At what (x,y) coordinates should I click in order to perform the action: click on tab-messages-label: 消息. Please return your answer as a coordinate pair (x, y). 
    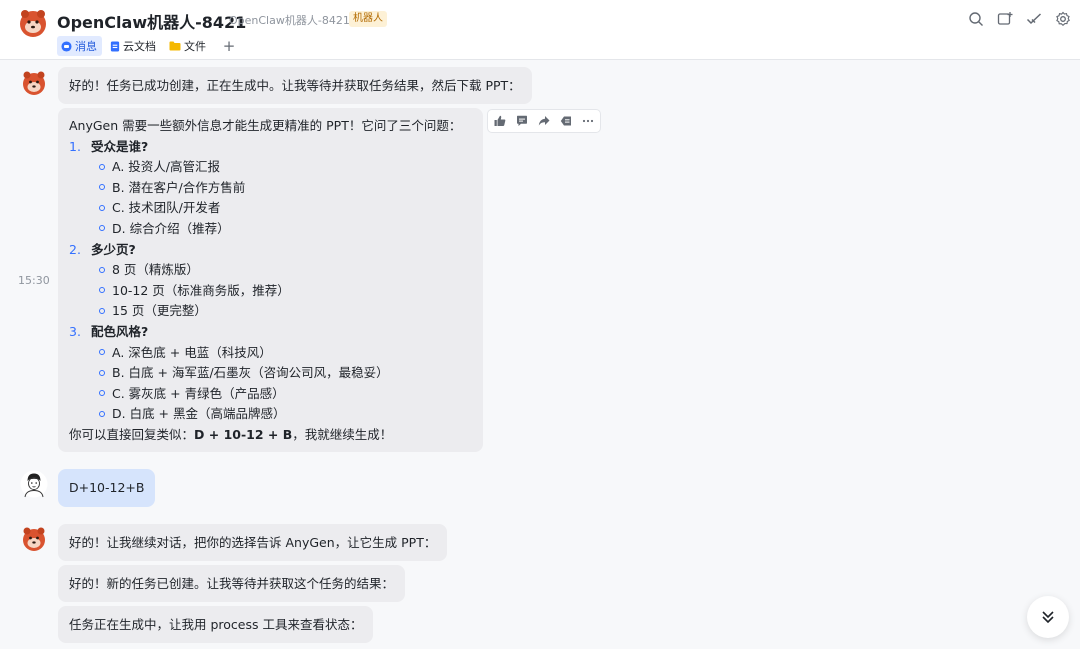
    Looking at the image, I should click on (86, 46).